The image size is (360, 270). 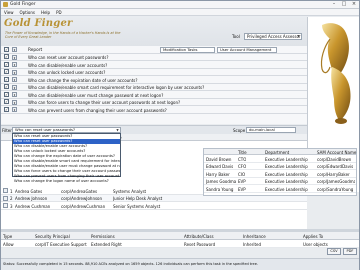 What do you see at coordinates (6, 49) in the screenshot?
I see `report-checkbox: ✓` at bounding box center [6, 49].